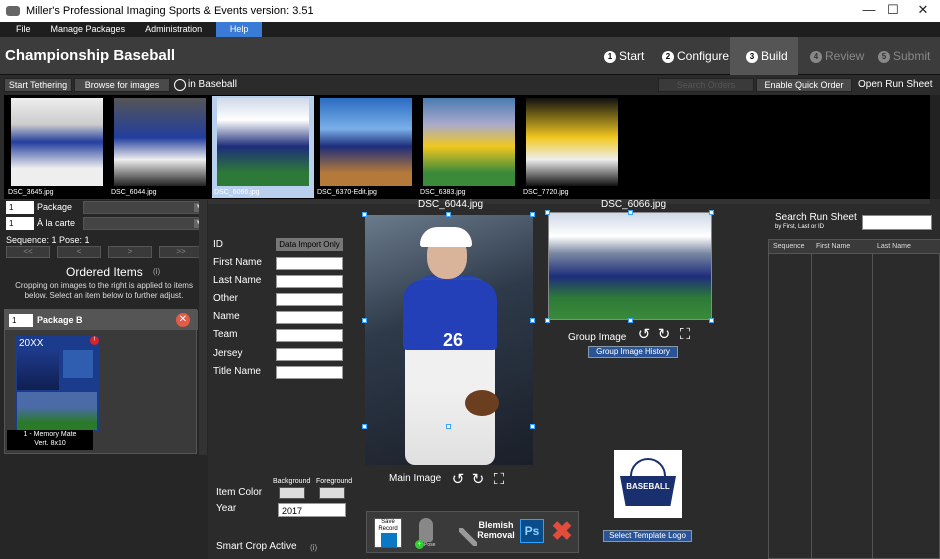  I want to click on package-item-header: 1 Package B ✕, so click(101, 320).